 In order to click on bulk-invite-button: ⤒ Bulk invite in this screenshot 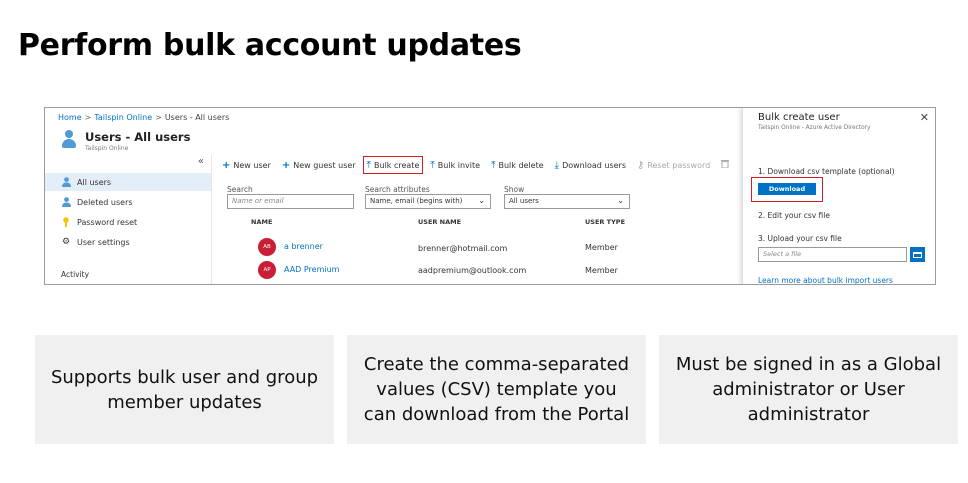, I will do `click(455, 165)`.